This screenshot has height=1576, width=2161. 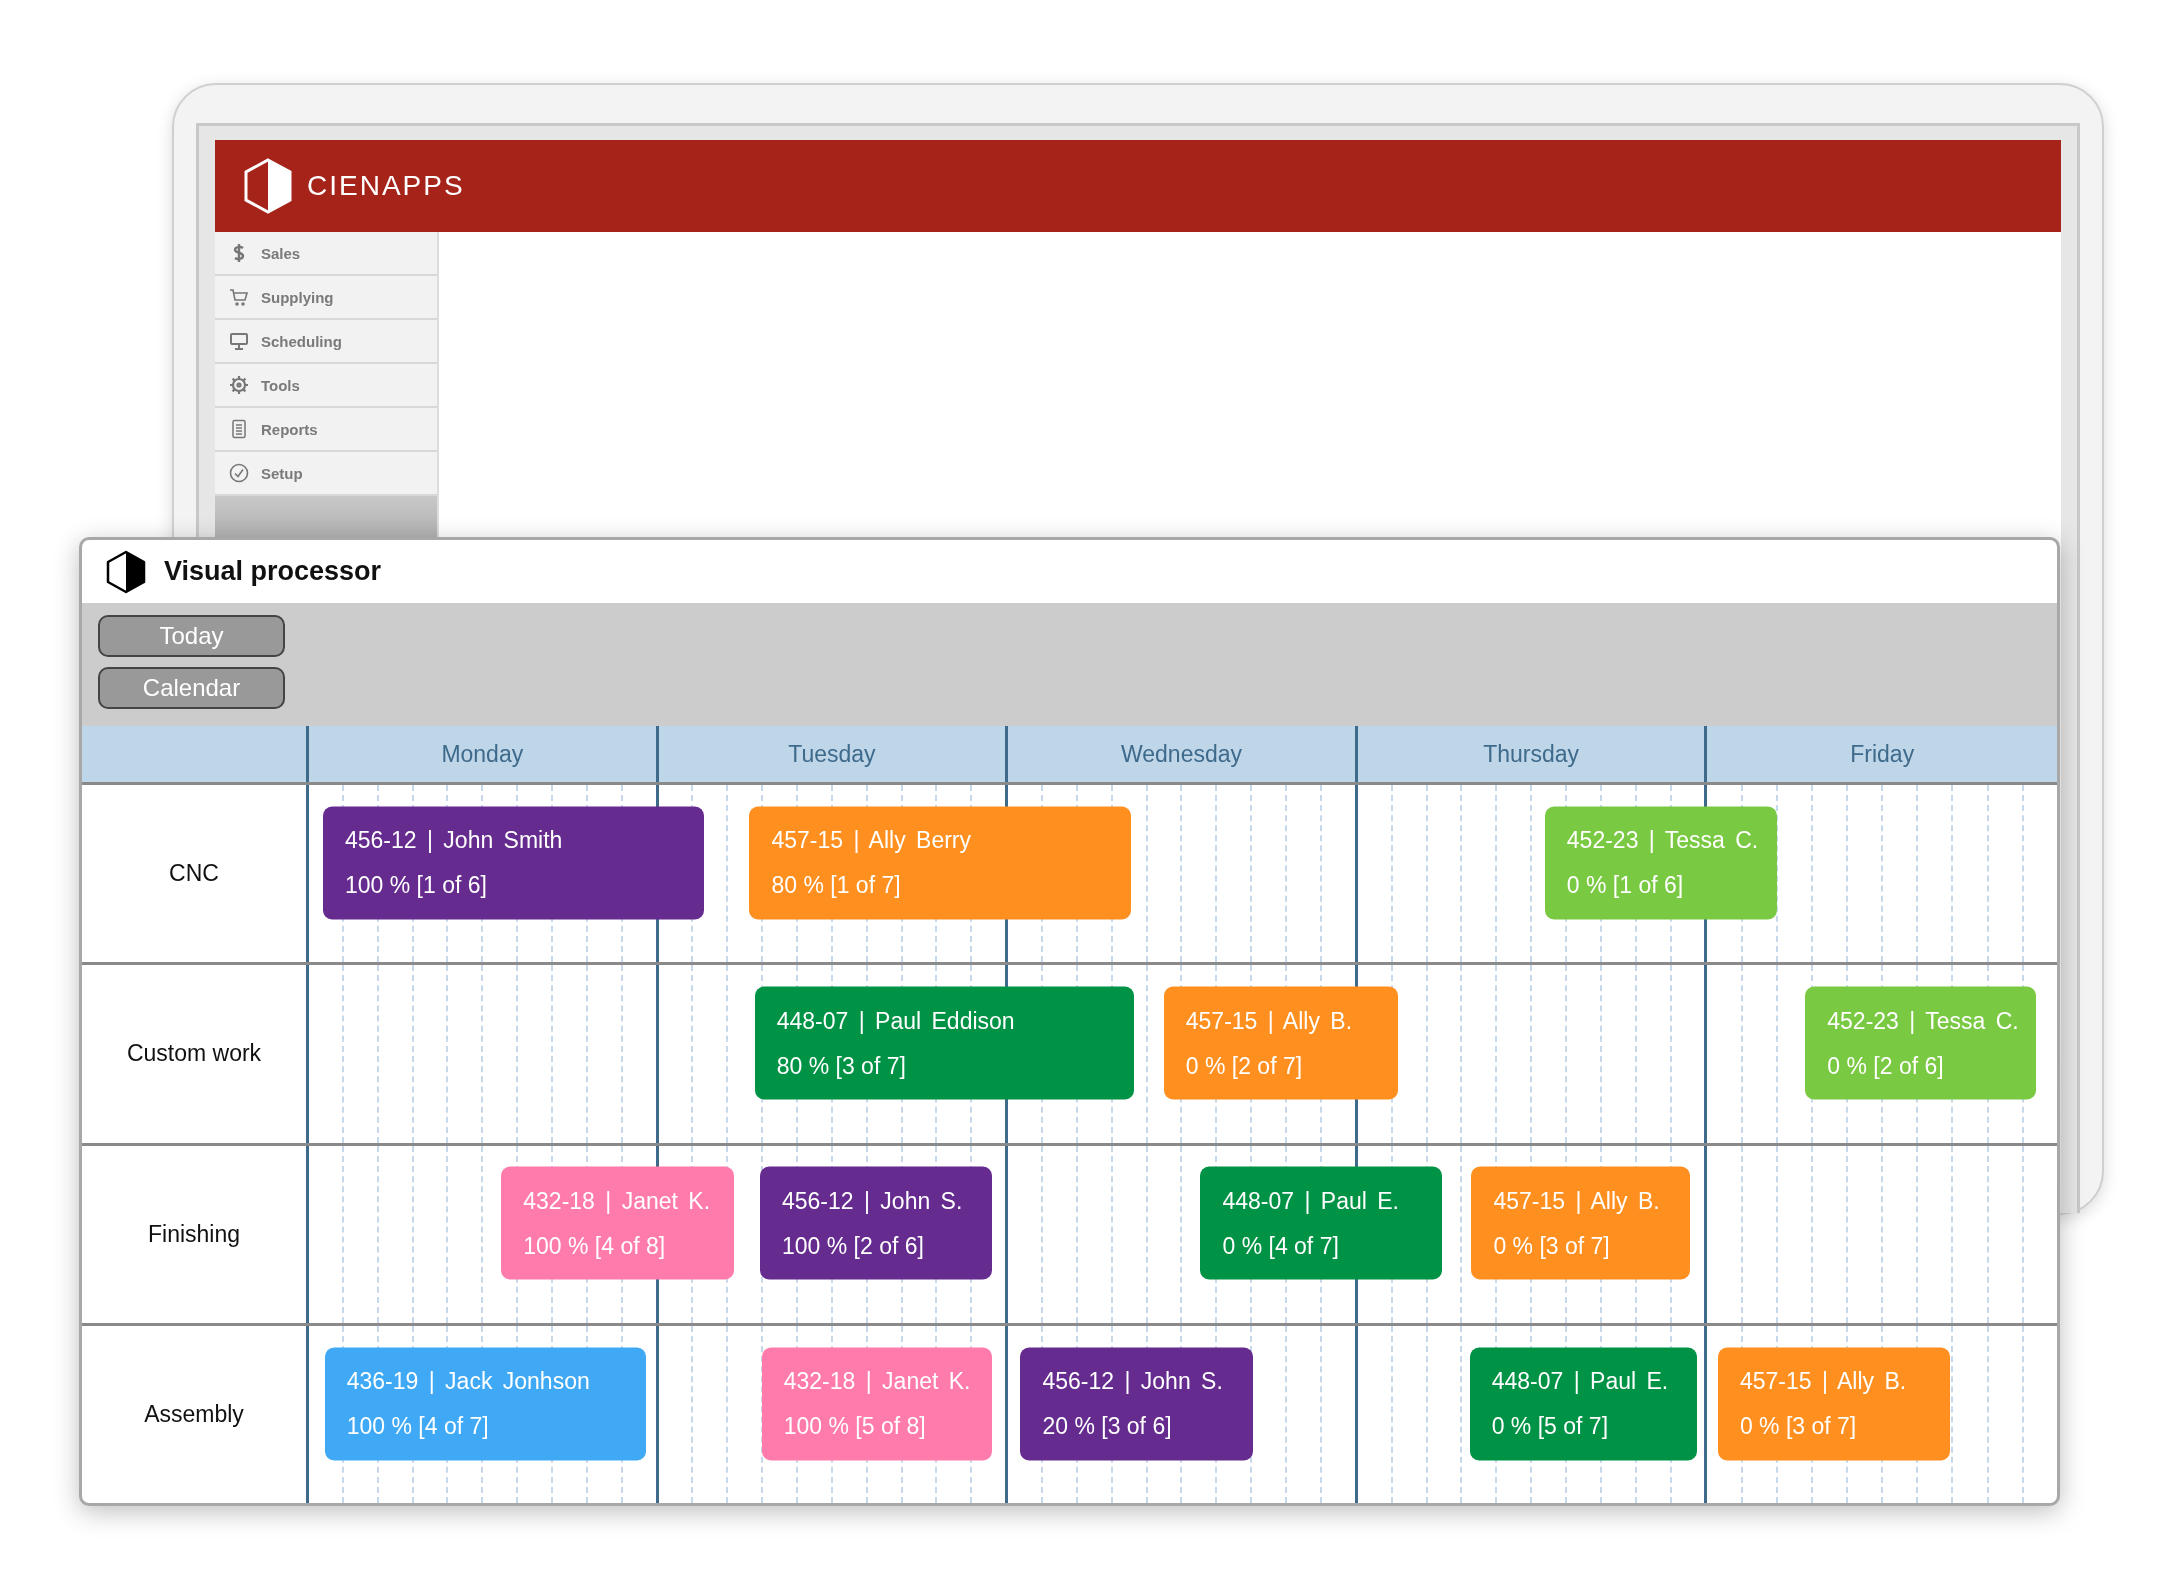 I want to click on sidebar-item: Tools, so click(x=326, y=386).